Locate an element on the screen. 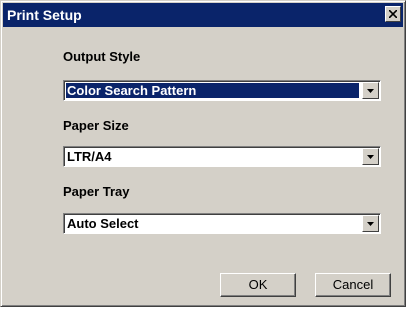  cancel-button: Cancel is located at coordinates (353, 285).